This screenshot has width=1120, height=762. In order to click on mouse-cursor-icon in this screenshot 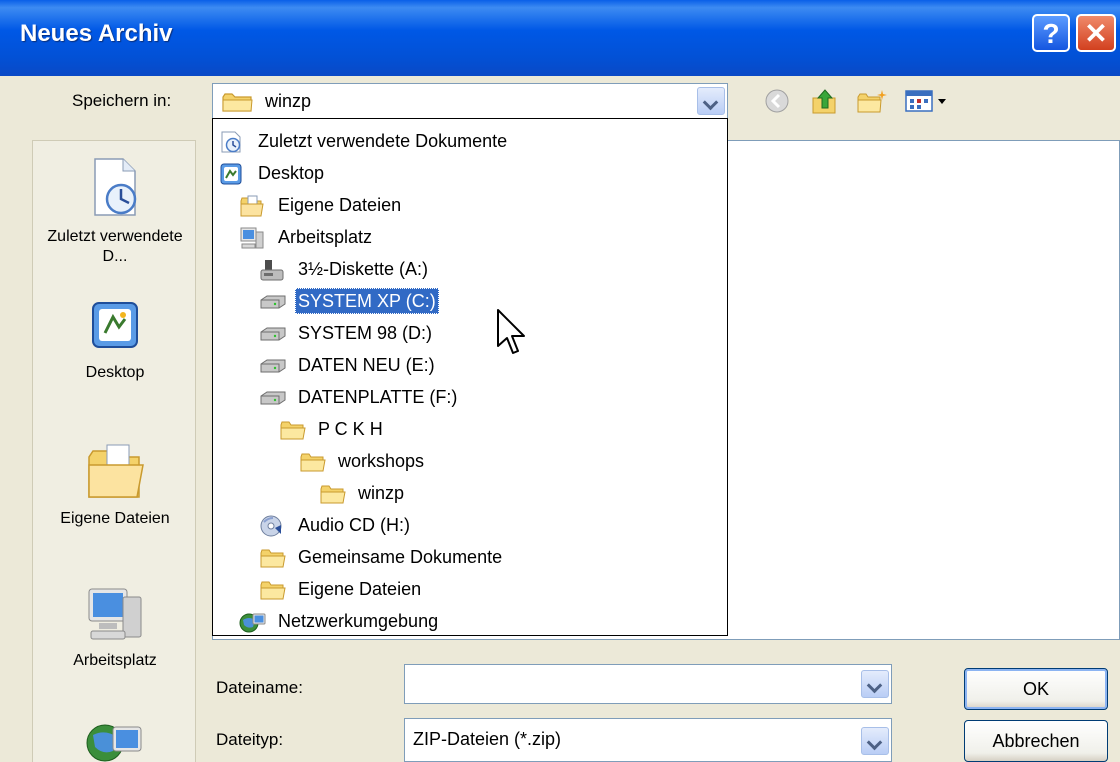, I will do `click(511, 334)`.